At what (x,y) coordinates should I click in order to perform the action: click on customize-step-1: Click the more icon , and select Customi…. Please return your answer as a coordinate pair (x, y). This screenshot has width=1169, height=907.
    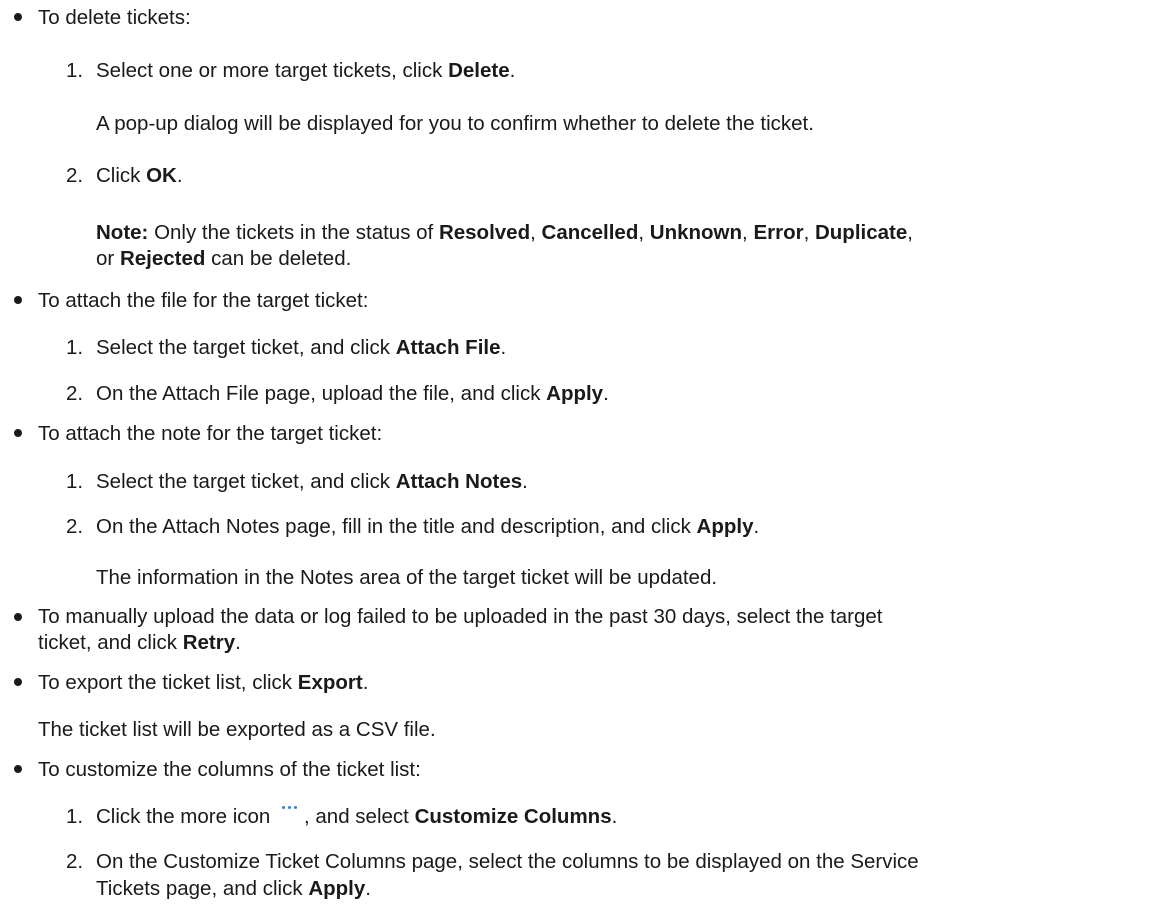
    Looking at the image, I should click on (357, 816).